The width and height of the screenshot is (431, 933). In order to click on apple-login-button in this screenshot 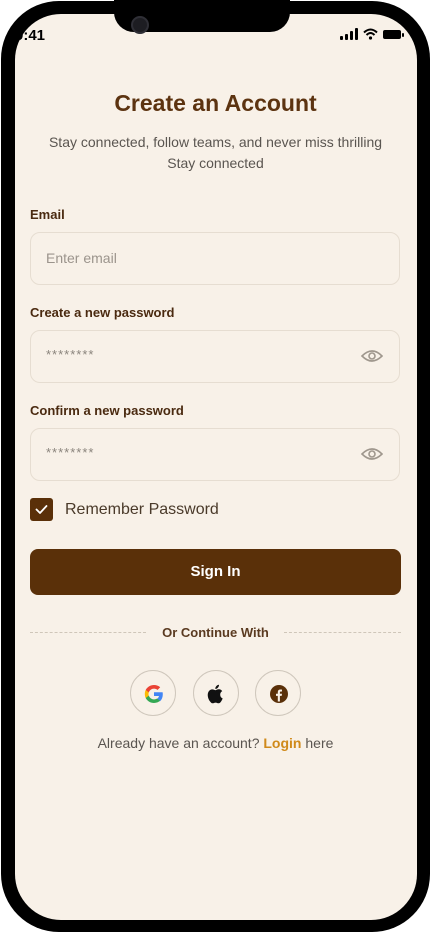, I will do `click(216, 693)`.